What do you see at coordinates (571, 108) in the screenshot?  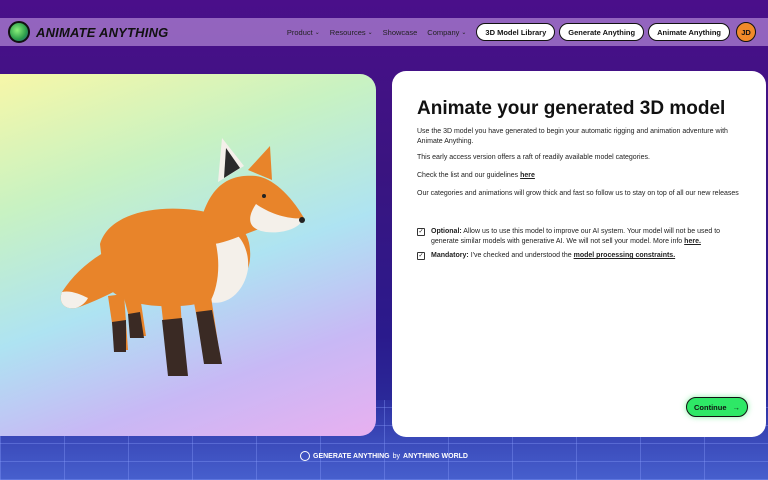 I see `page-title: Animate your generated 3D model` at bounding box center [571, 108].